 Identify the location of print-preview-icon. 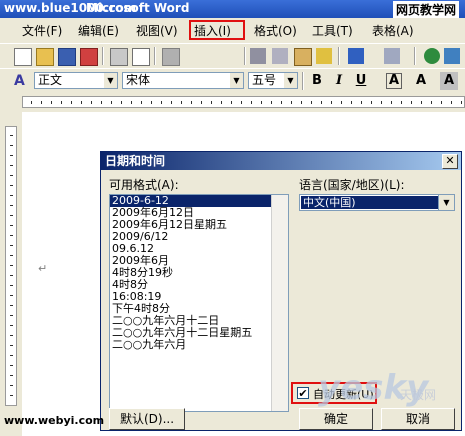
(141, 57).